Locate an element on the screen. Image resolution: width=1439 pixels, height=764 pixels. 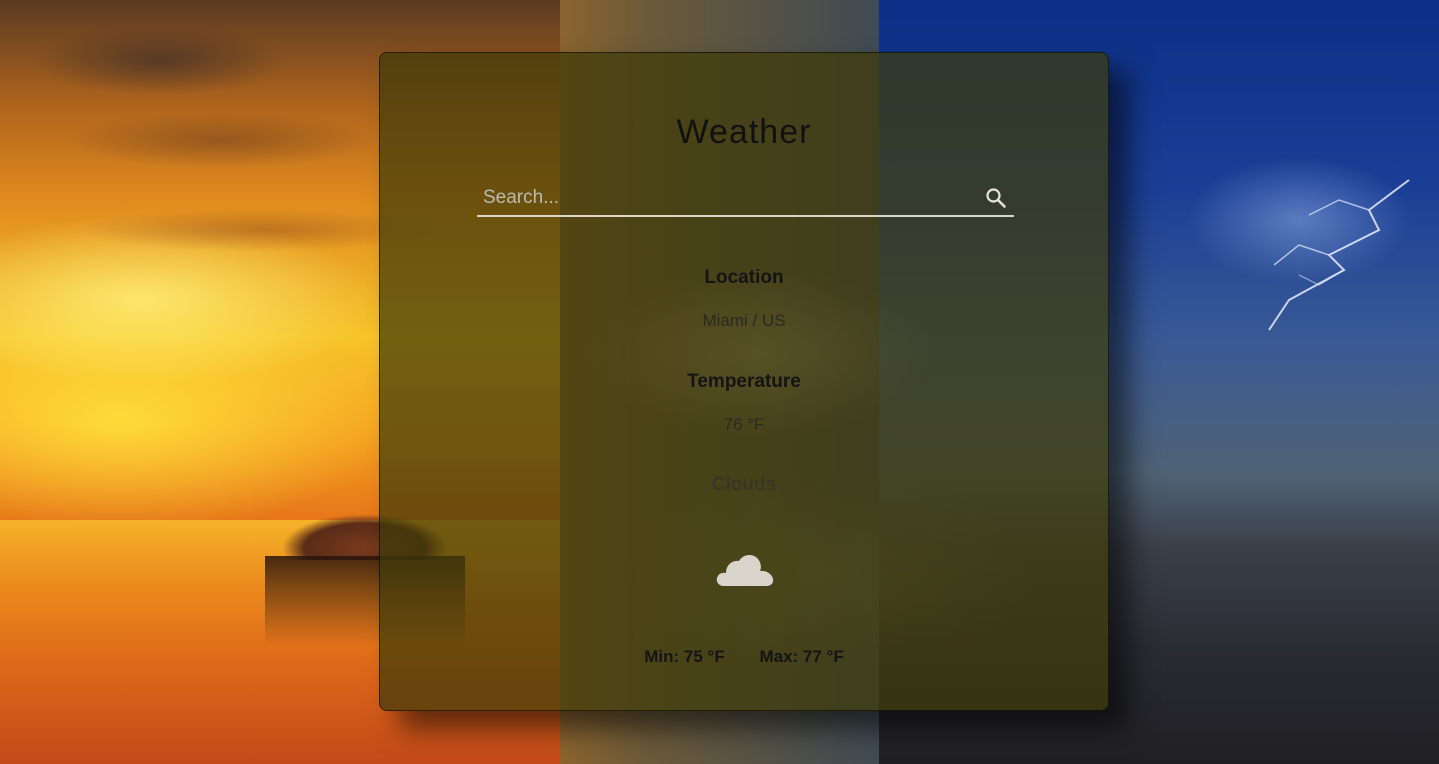
app-title: Weather is located at coordinates (744, 132).